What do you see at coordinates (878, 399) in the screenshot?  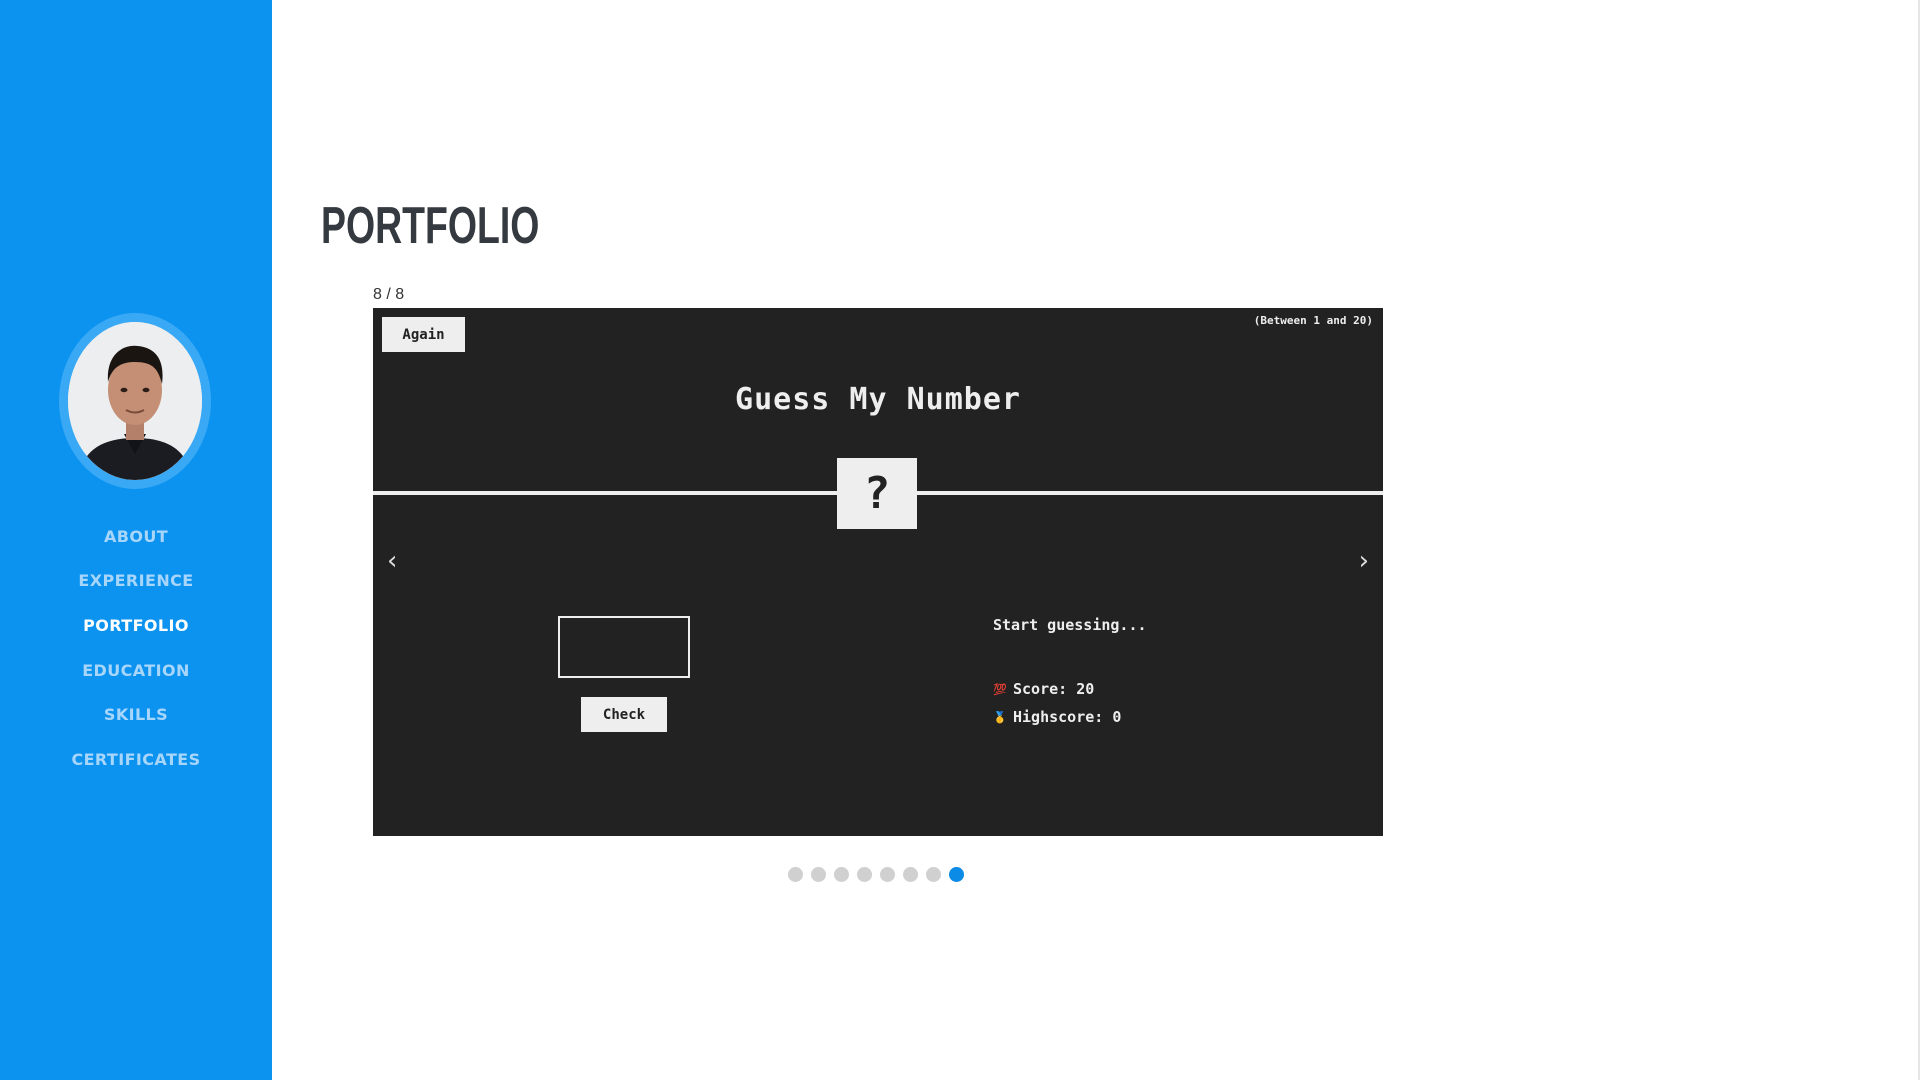 I see `game-title: Guess My Number` at bounding box center [878, 399].